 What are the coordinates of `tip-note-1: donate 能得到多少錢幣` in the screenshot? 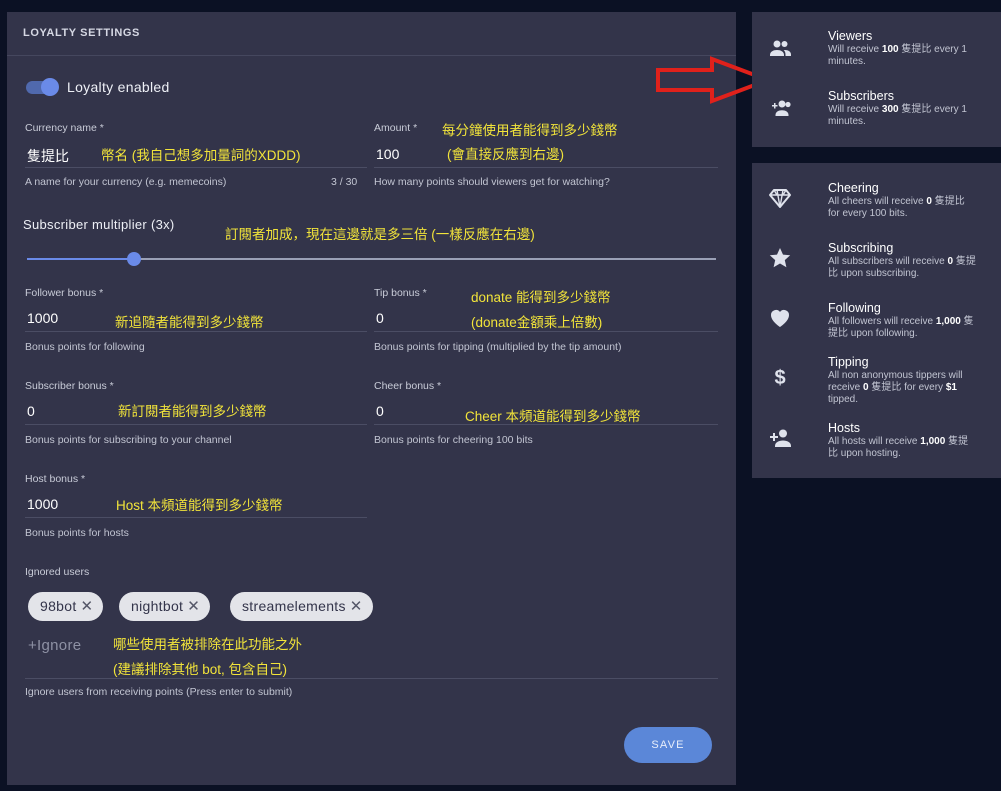 It's located at (541, 297).